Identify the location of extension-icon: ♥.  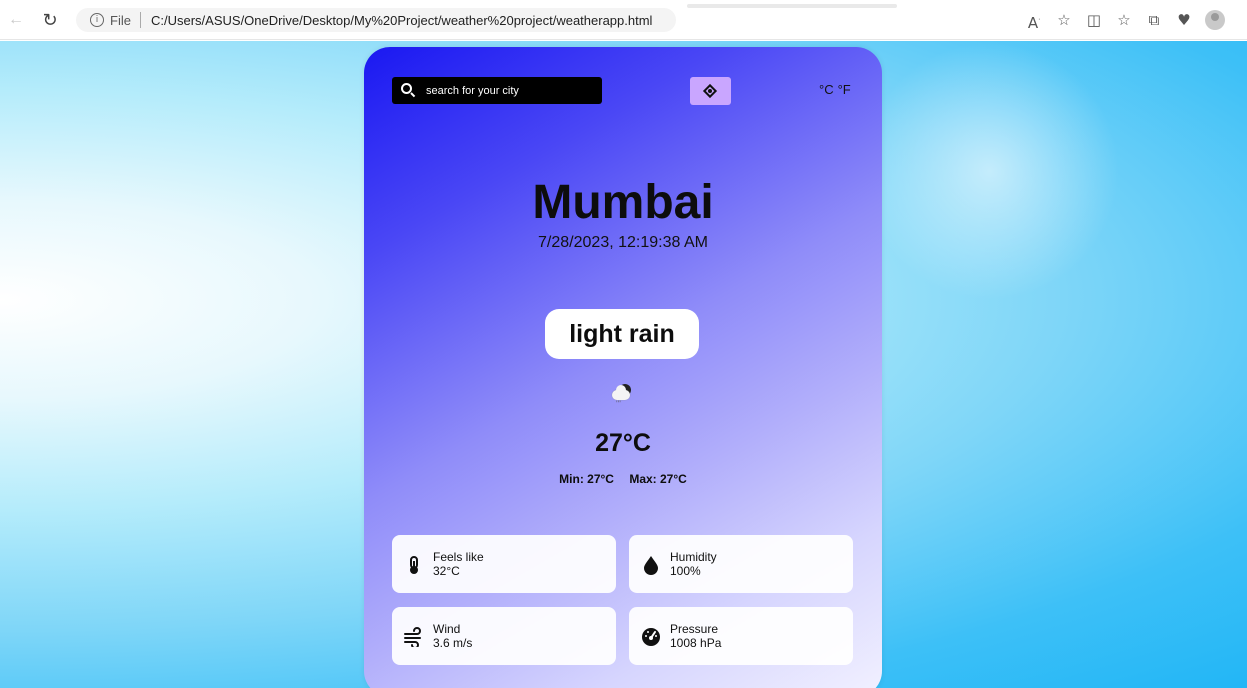
(1184, 20).